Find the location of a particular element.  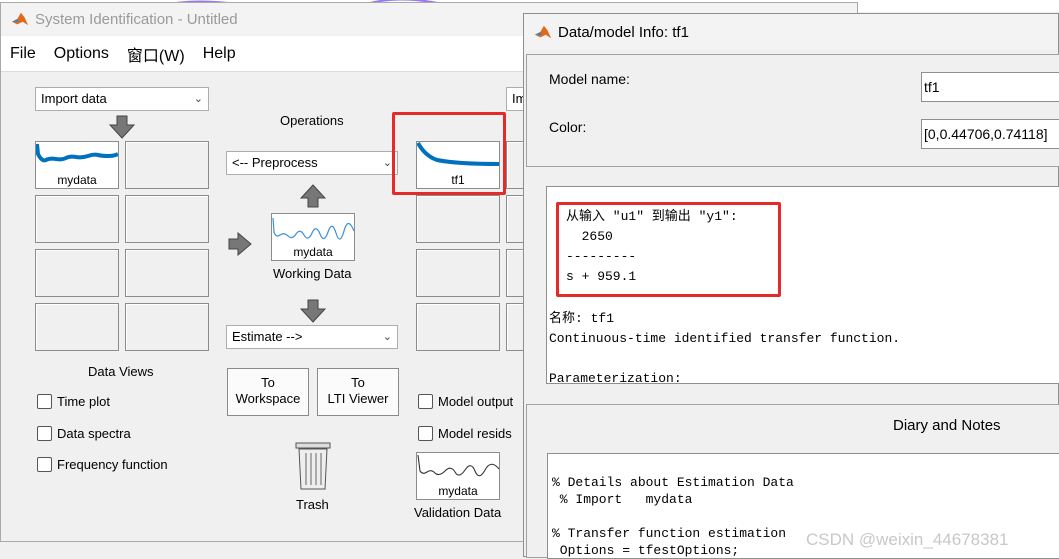

menu-file: File is located at coordinates (23, 54).